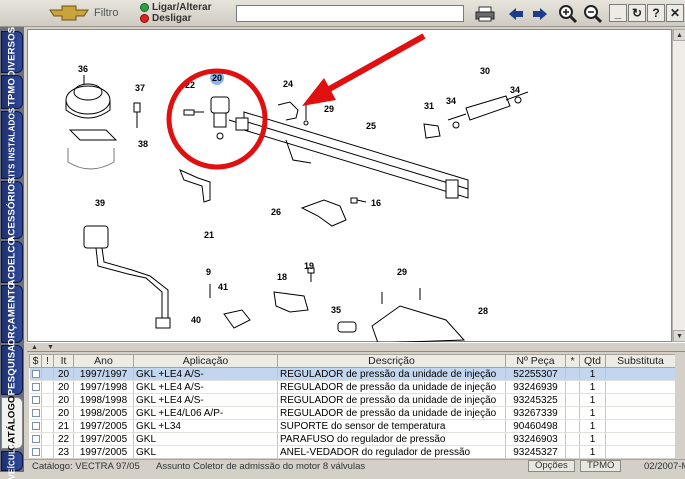 This screenshot has width=685, height=479. I want to click on col-part-number: Nº Peça, so click(535, 361).